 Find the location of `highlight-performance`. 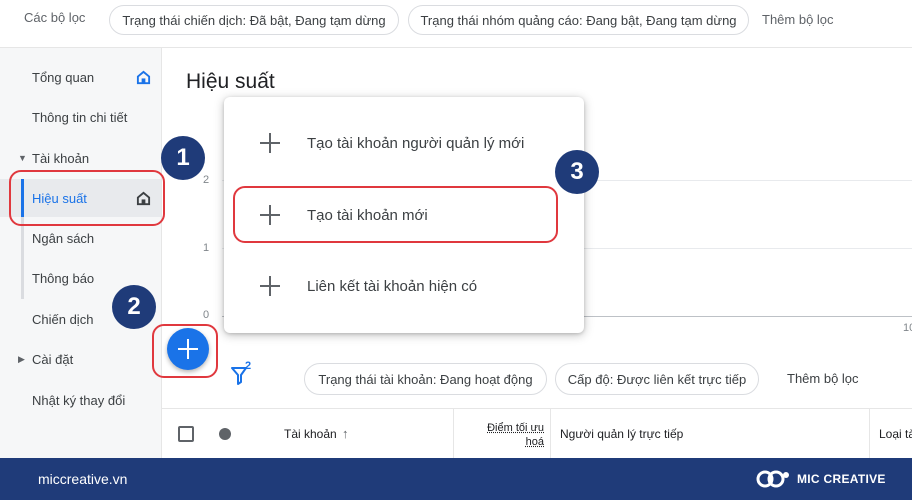

highlight-performance is located at coordinates (87, 198).